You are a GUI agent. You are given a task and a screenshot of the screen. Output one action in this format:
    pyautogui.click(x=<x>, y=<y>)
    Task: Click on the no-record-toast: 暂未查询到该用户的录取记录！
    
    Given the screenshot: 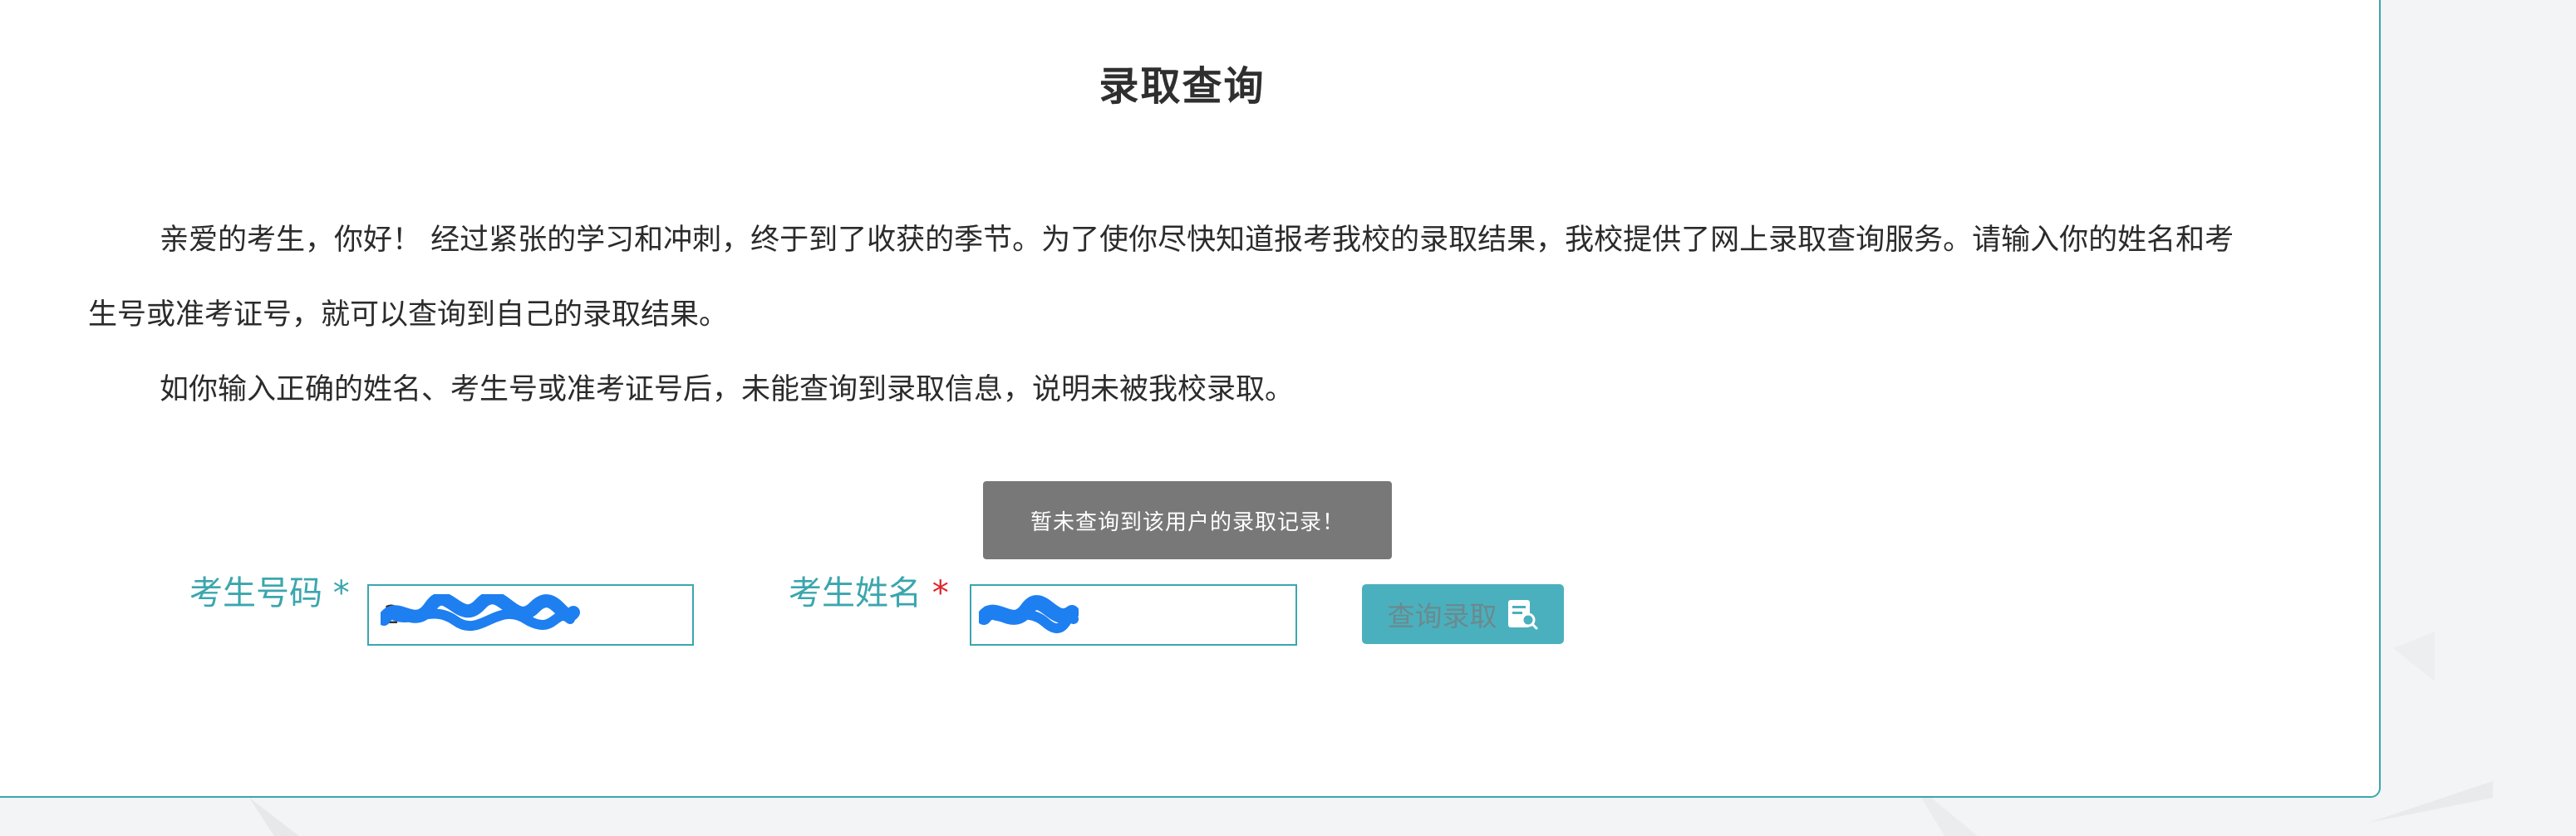 What is the action you would take?
    pyautogui.click(x=1187, y=520)
    